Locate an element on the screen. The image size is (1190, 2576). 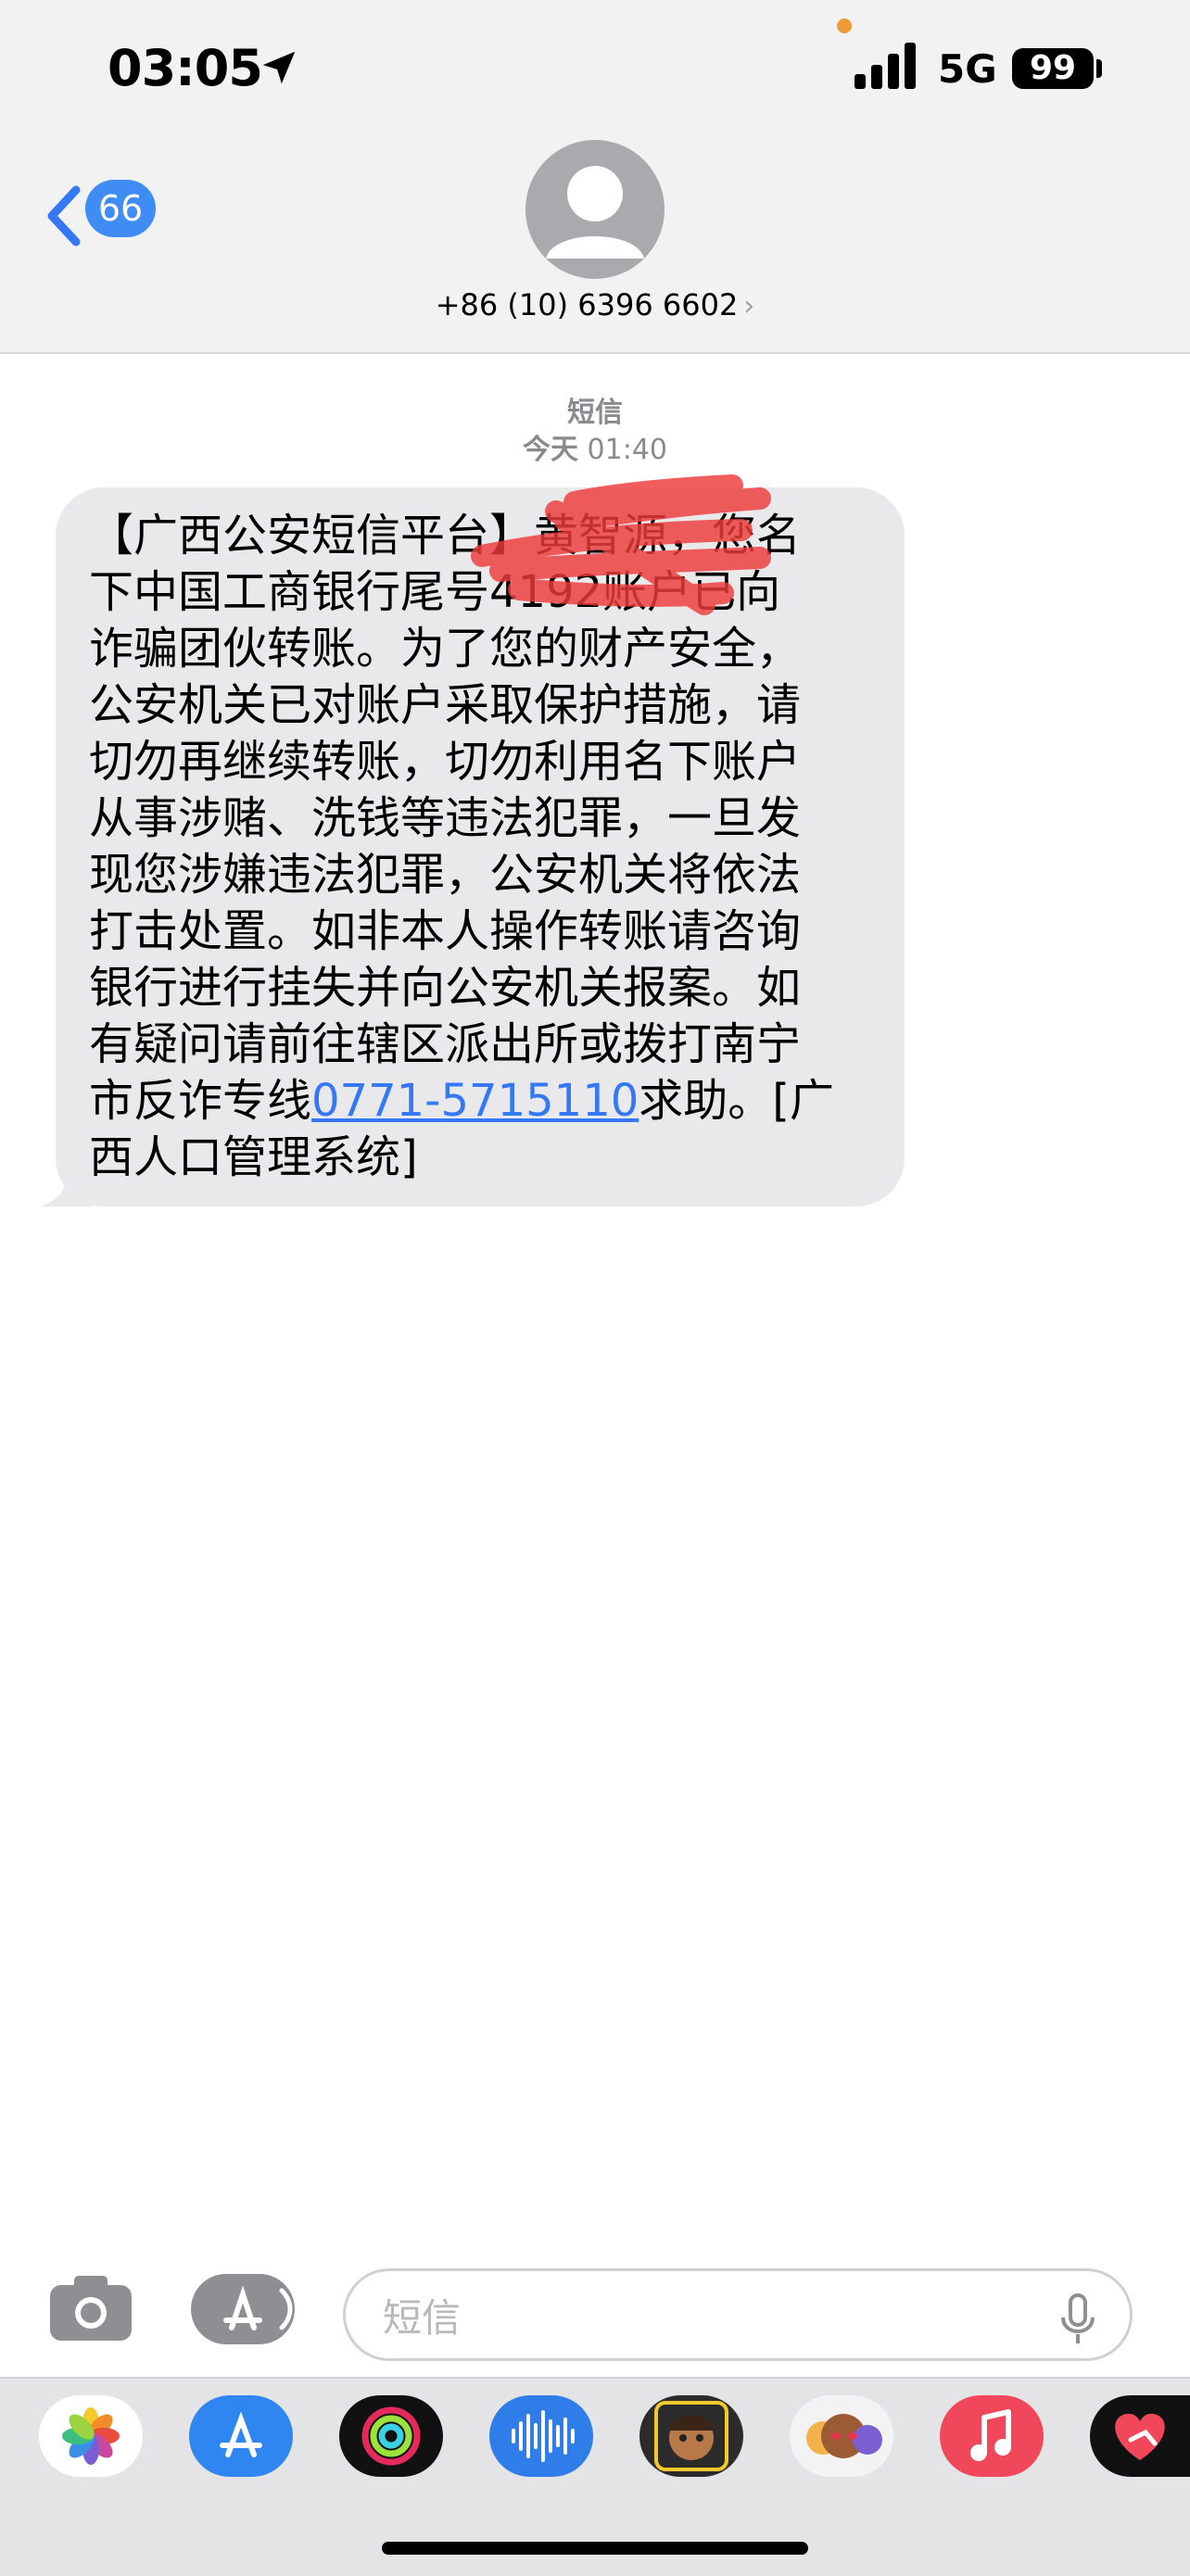
app-store-button is located at coordinates (243, 2309).